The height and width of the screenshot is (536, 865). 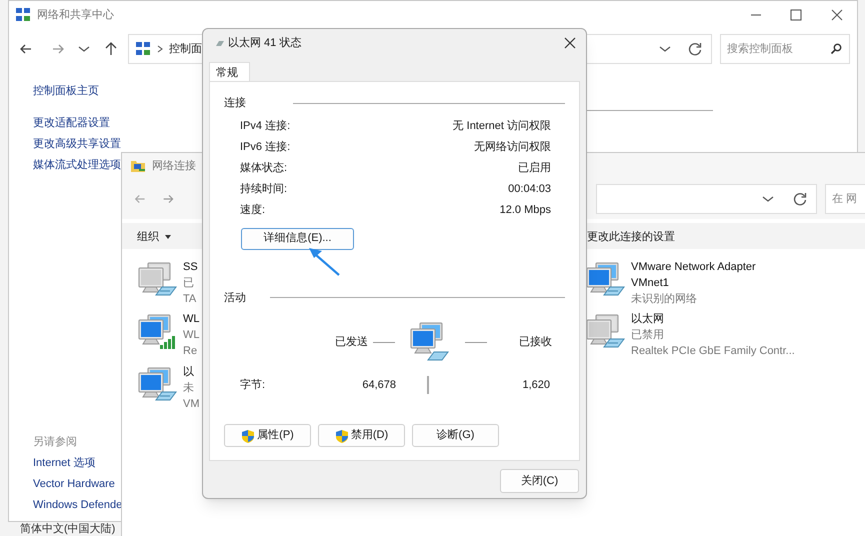 I want to click on dialog-title: 以太网 41 状态, so click(x=265, y=43).